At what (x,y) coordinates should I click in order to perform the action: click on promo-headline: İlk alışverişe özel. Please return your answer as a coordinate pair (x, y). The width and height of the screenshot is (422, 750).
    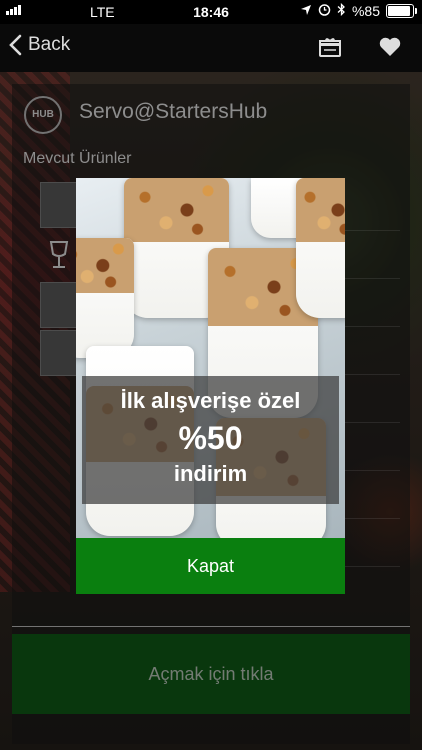
    Looking at the image, I should click on (210, 400).